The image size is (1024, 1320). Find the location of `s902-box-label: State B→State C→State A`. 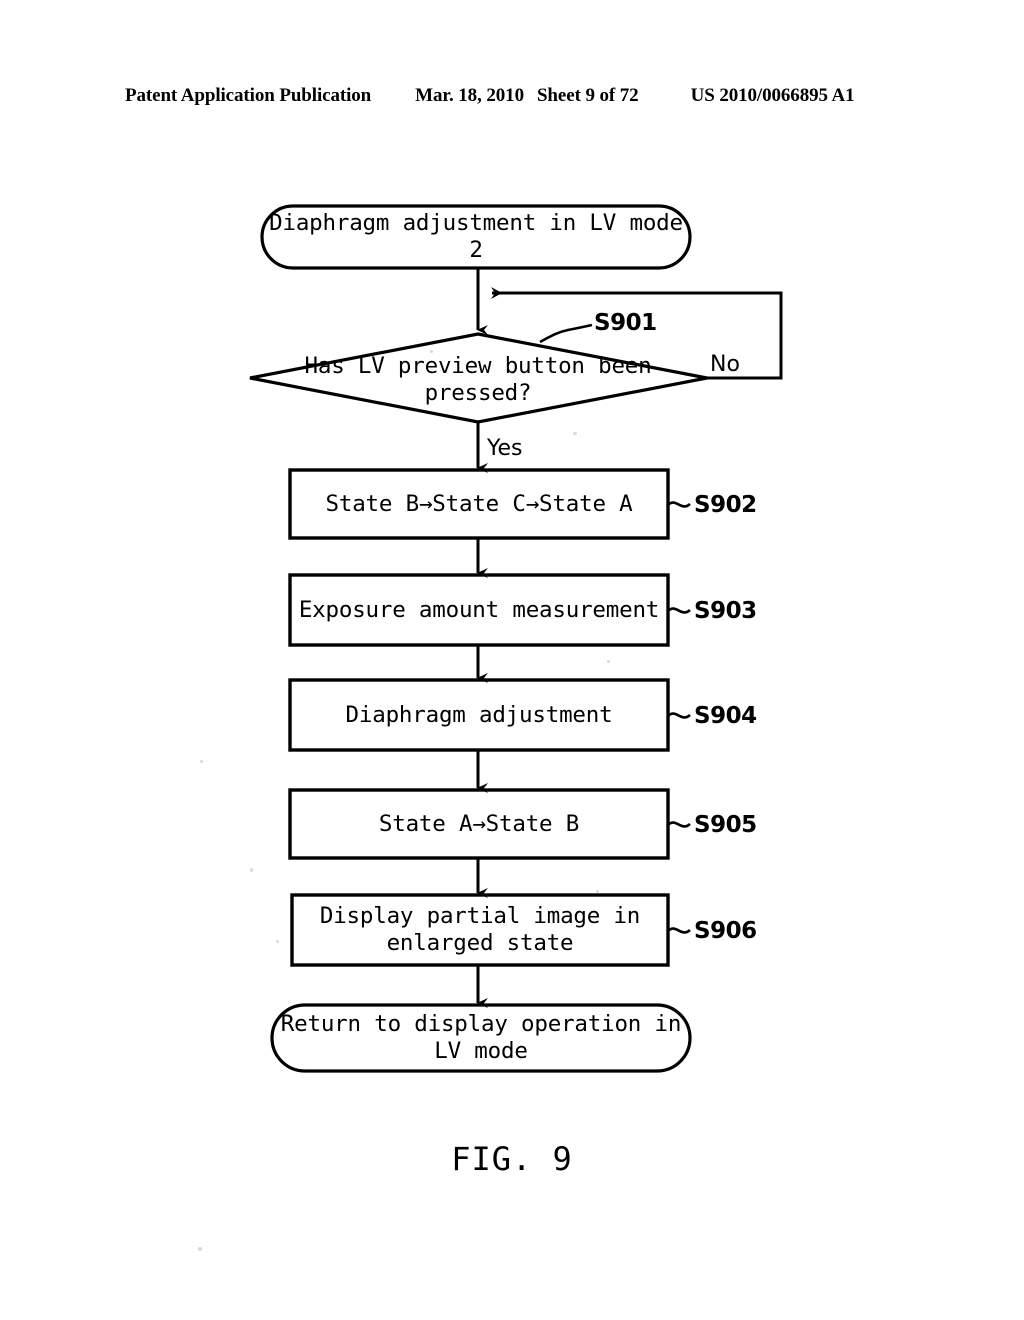

s902-box-label: State B→State C→State A is located at coordinates (479, 503).